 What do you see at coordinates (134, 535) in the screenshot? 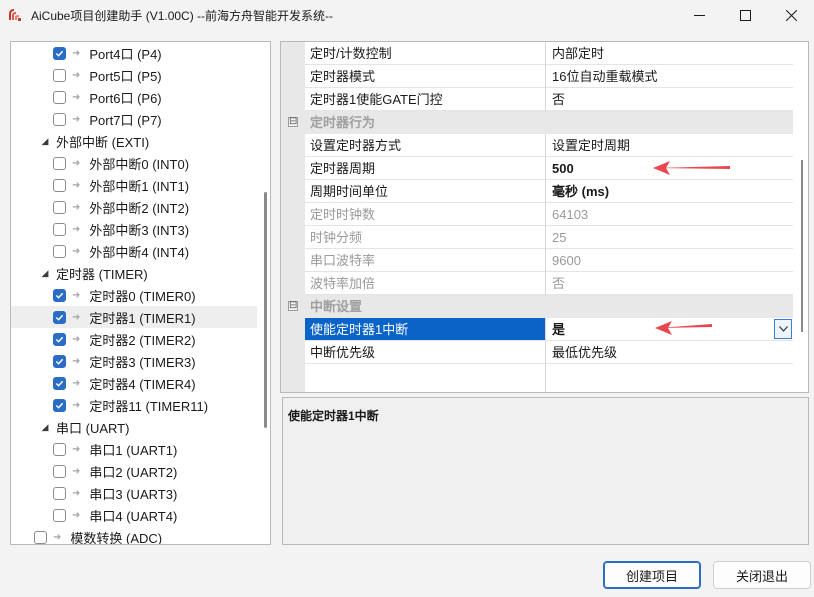
I see `tree-item: ➜ 模数转换 (ADC)` at bounding box center [134, 535].